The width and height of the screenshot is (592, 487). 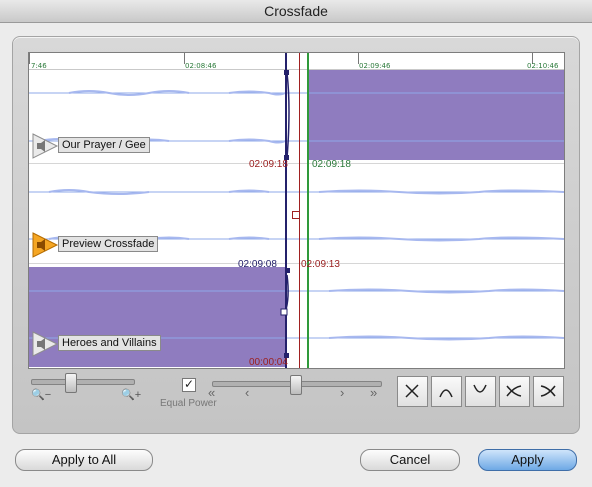 What do you see at coordinates (189, 385) in the screenshot?
I see `equal-power-checkbox: ✓` at bounding box center [189, 385].